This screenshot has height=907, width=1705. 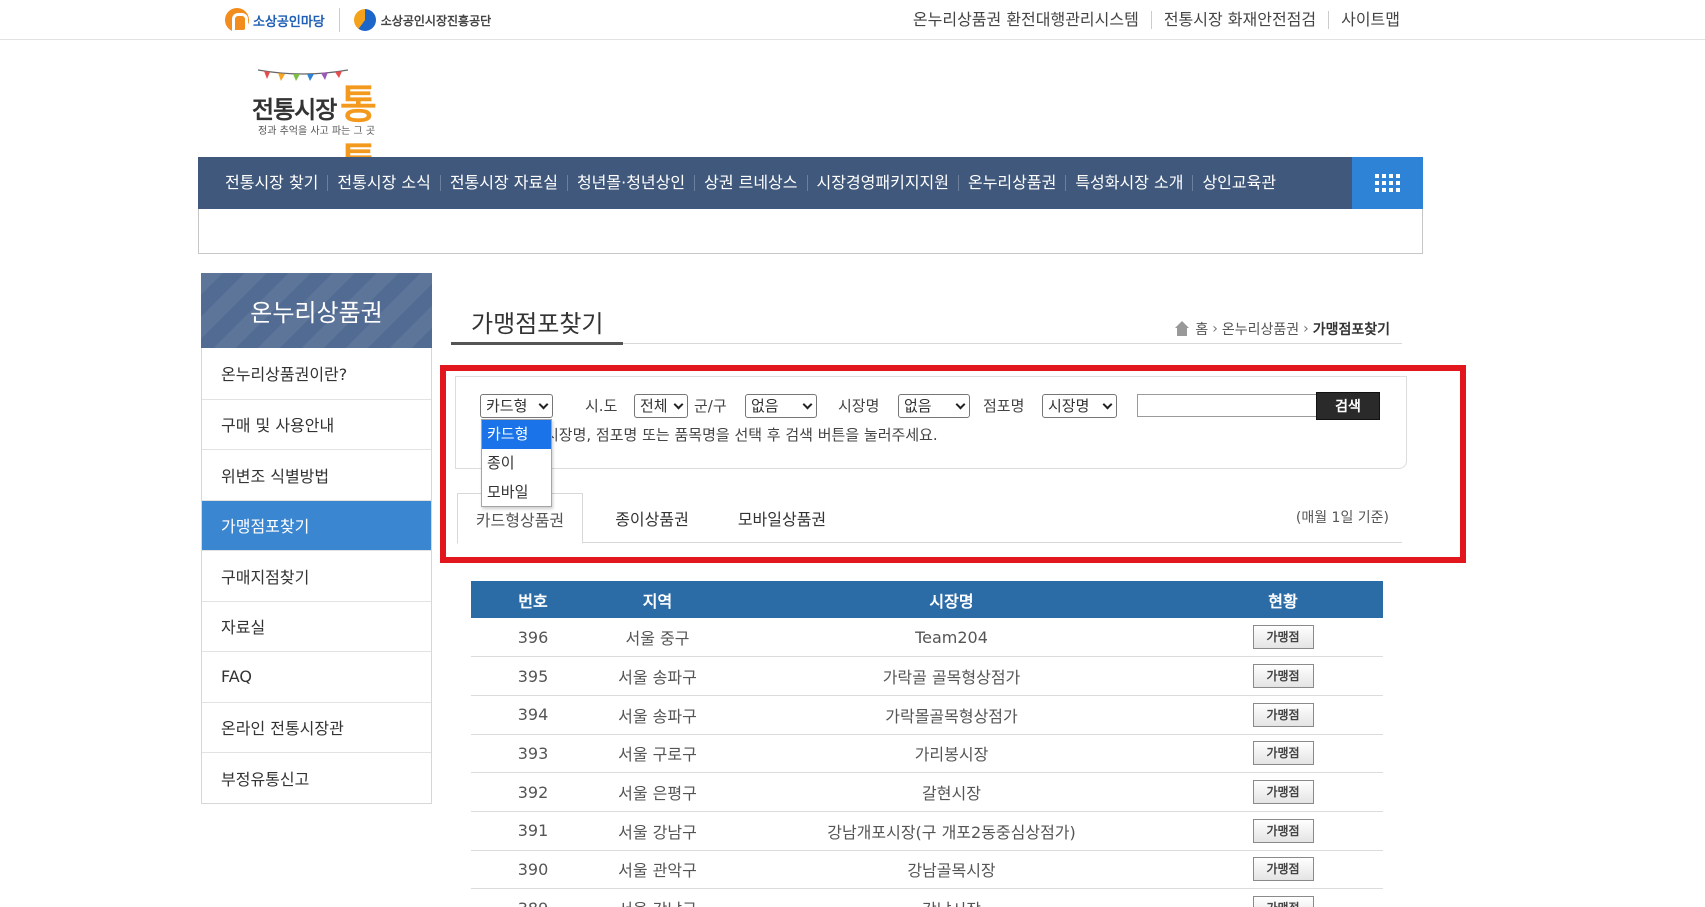 I want to click on gnb-item-market-news: 전통시장 소식, so click(x=383, y=183).